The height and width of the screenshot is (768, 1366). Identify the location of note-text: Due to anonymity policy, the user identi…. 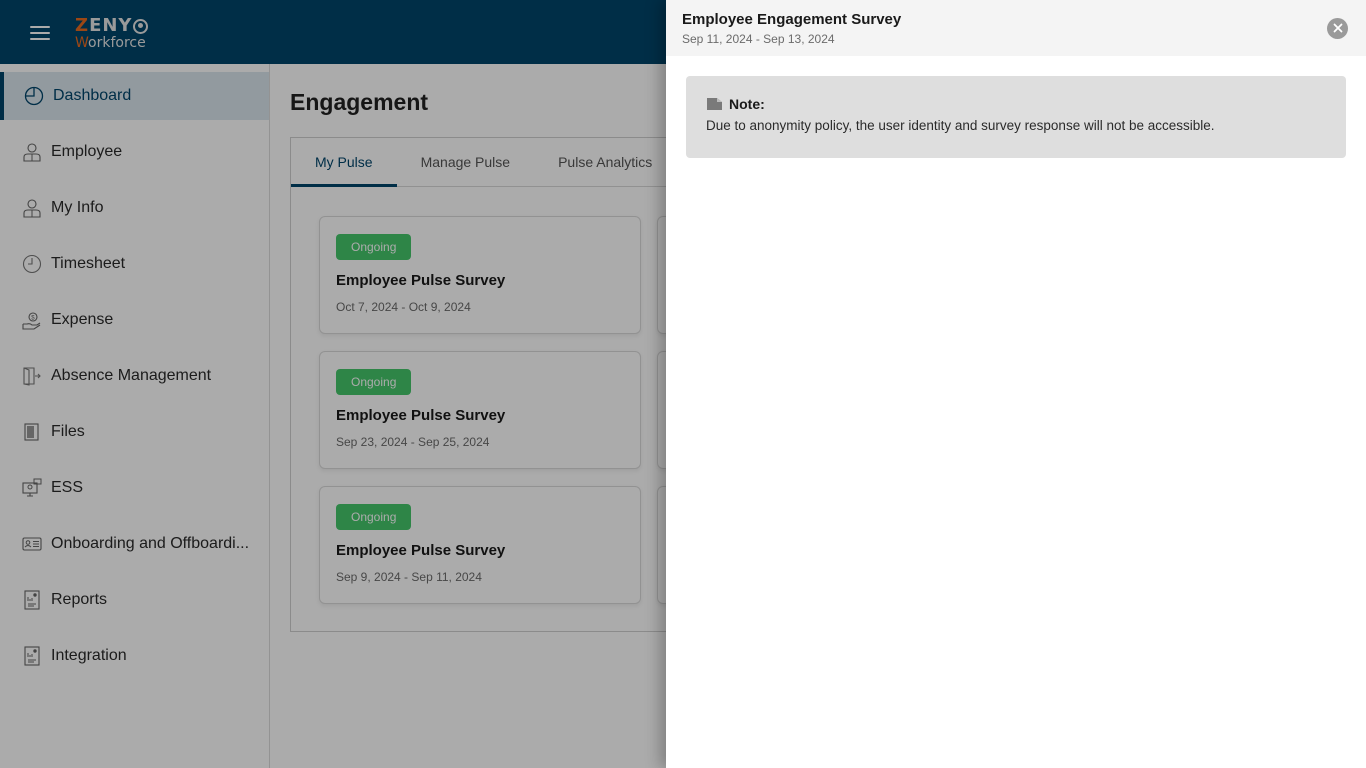
(960, 125).